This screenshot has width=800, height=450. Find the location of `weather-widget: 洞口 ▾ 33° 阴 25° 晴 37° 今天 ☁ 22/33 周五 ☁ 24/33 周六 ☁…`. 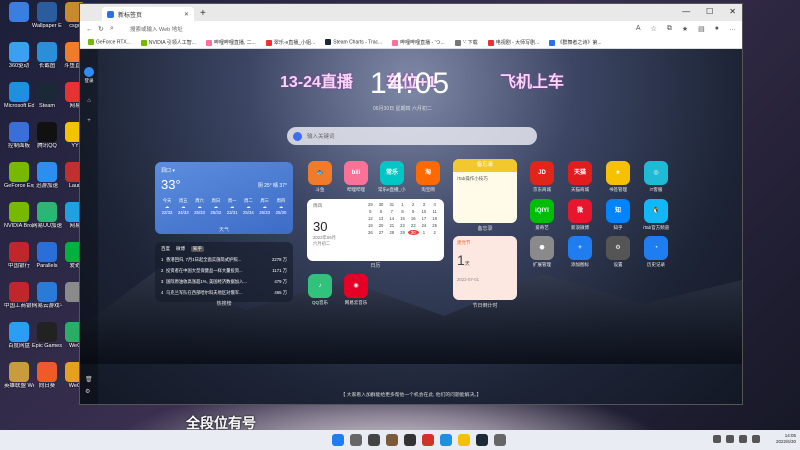

weather-widget: 洞口 ▾ 33° 阴 25° 晴 37° 今天 ☁ 22/33 周五 ☁ 24/33 周六 ☁… is located at coordinates (224, 198).